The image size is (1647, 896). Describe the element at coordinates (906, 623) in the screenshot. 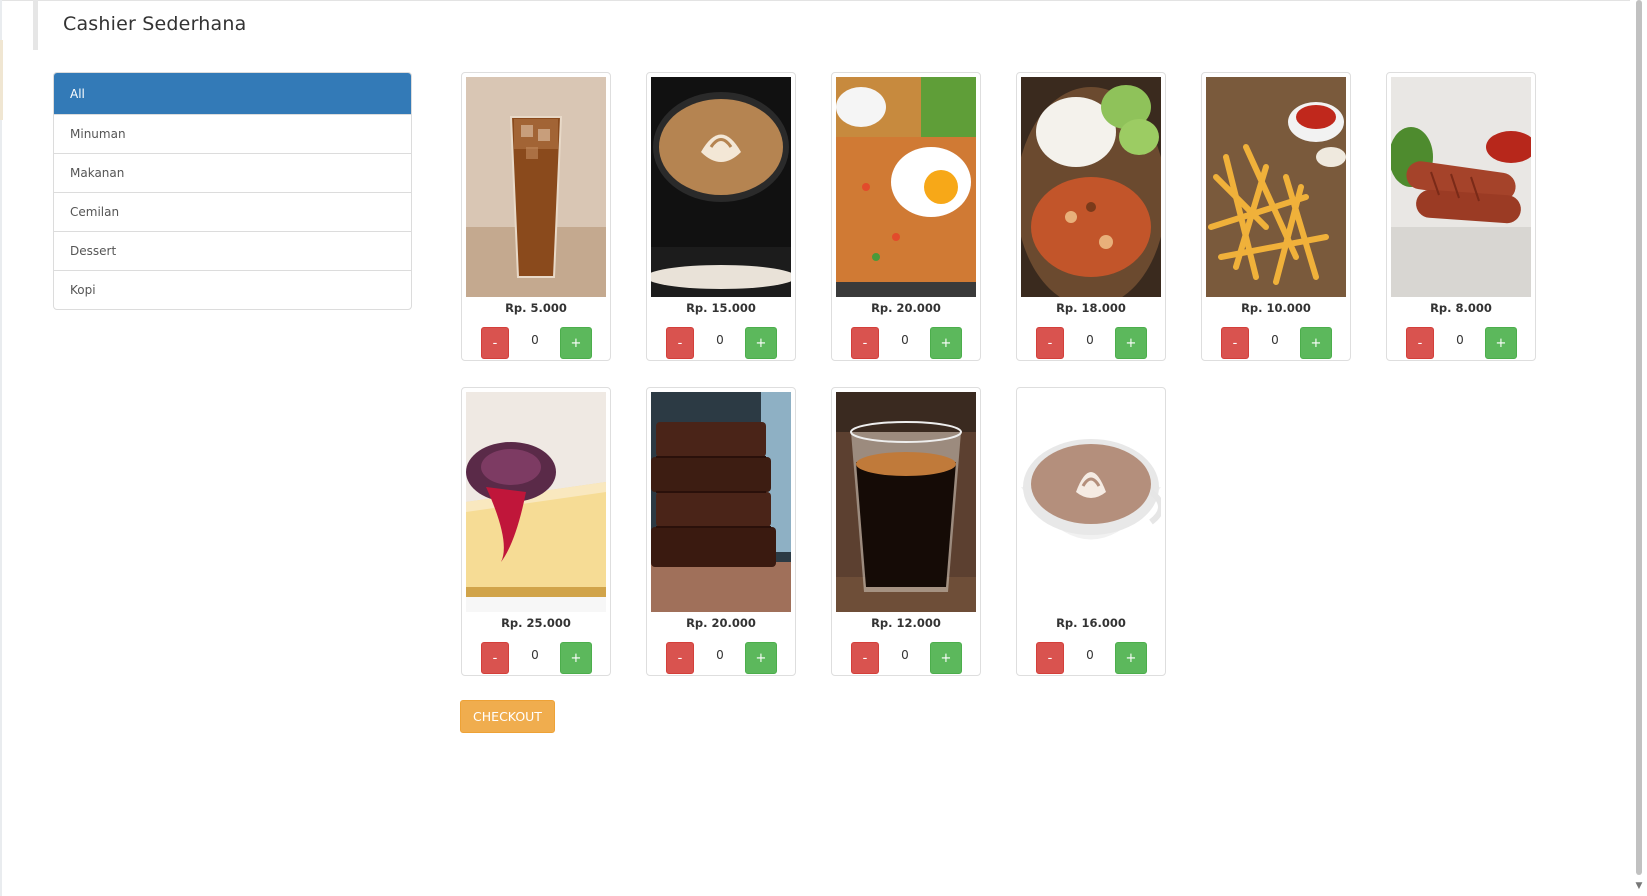

I see `product-price: Rp. 12.000` at that location.